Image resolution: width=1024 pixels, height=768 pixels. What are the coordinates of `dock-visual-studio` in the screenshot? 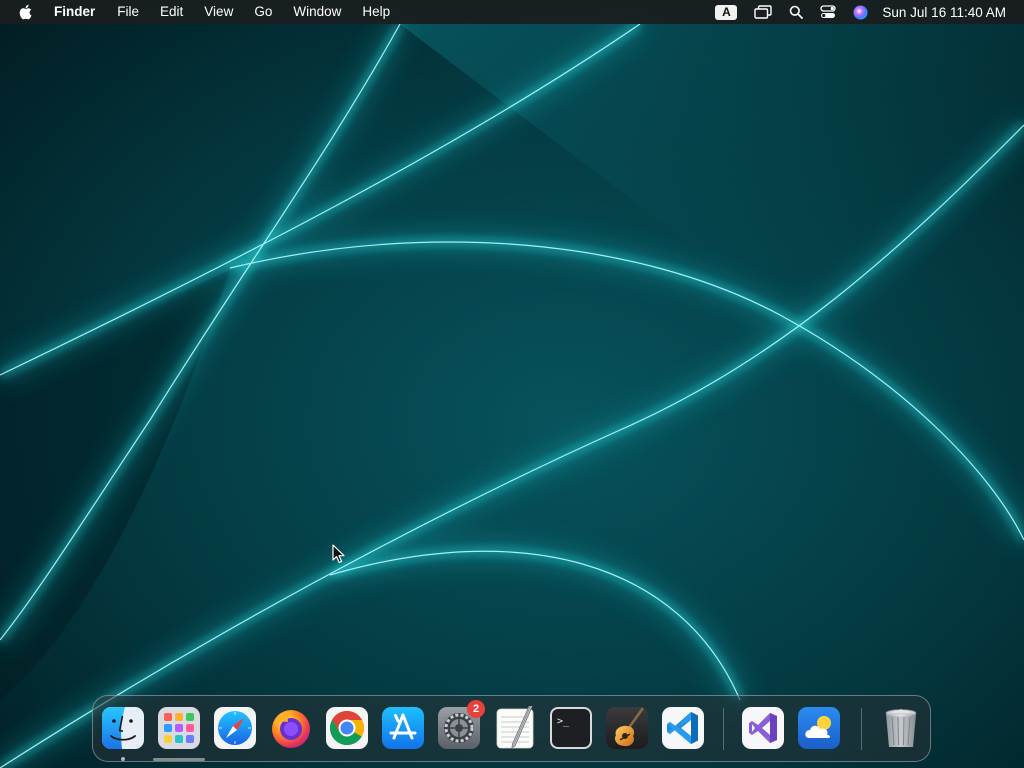 It's located at (763, 728).